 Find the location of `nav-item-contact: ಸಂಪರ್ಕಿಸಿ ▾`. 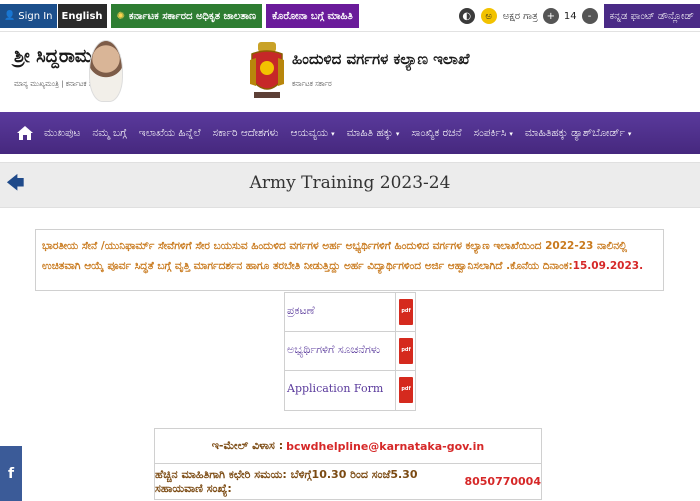

nav-item-contact: ಸಂಪರ್ಕಿಸಿ ▾ is located at coordinates (493, 133).